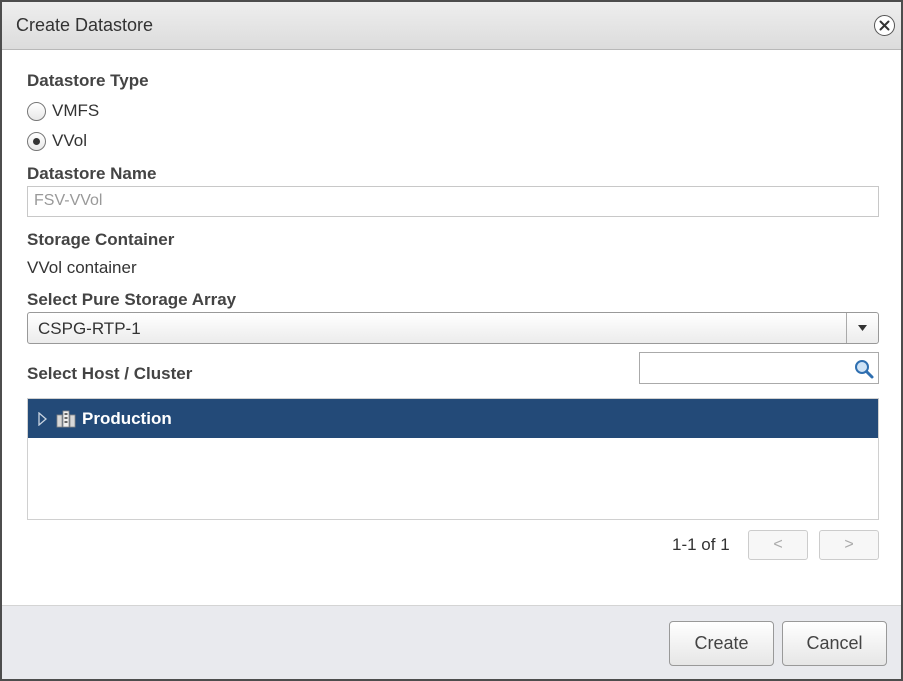  What do you see at coordinates (778, 545) in the screenshot?
I see `pager-prev-button: <` at bounding box center [778, 545].